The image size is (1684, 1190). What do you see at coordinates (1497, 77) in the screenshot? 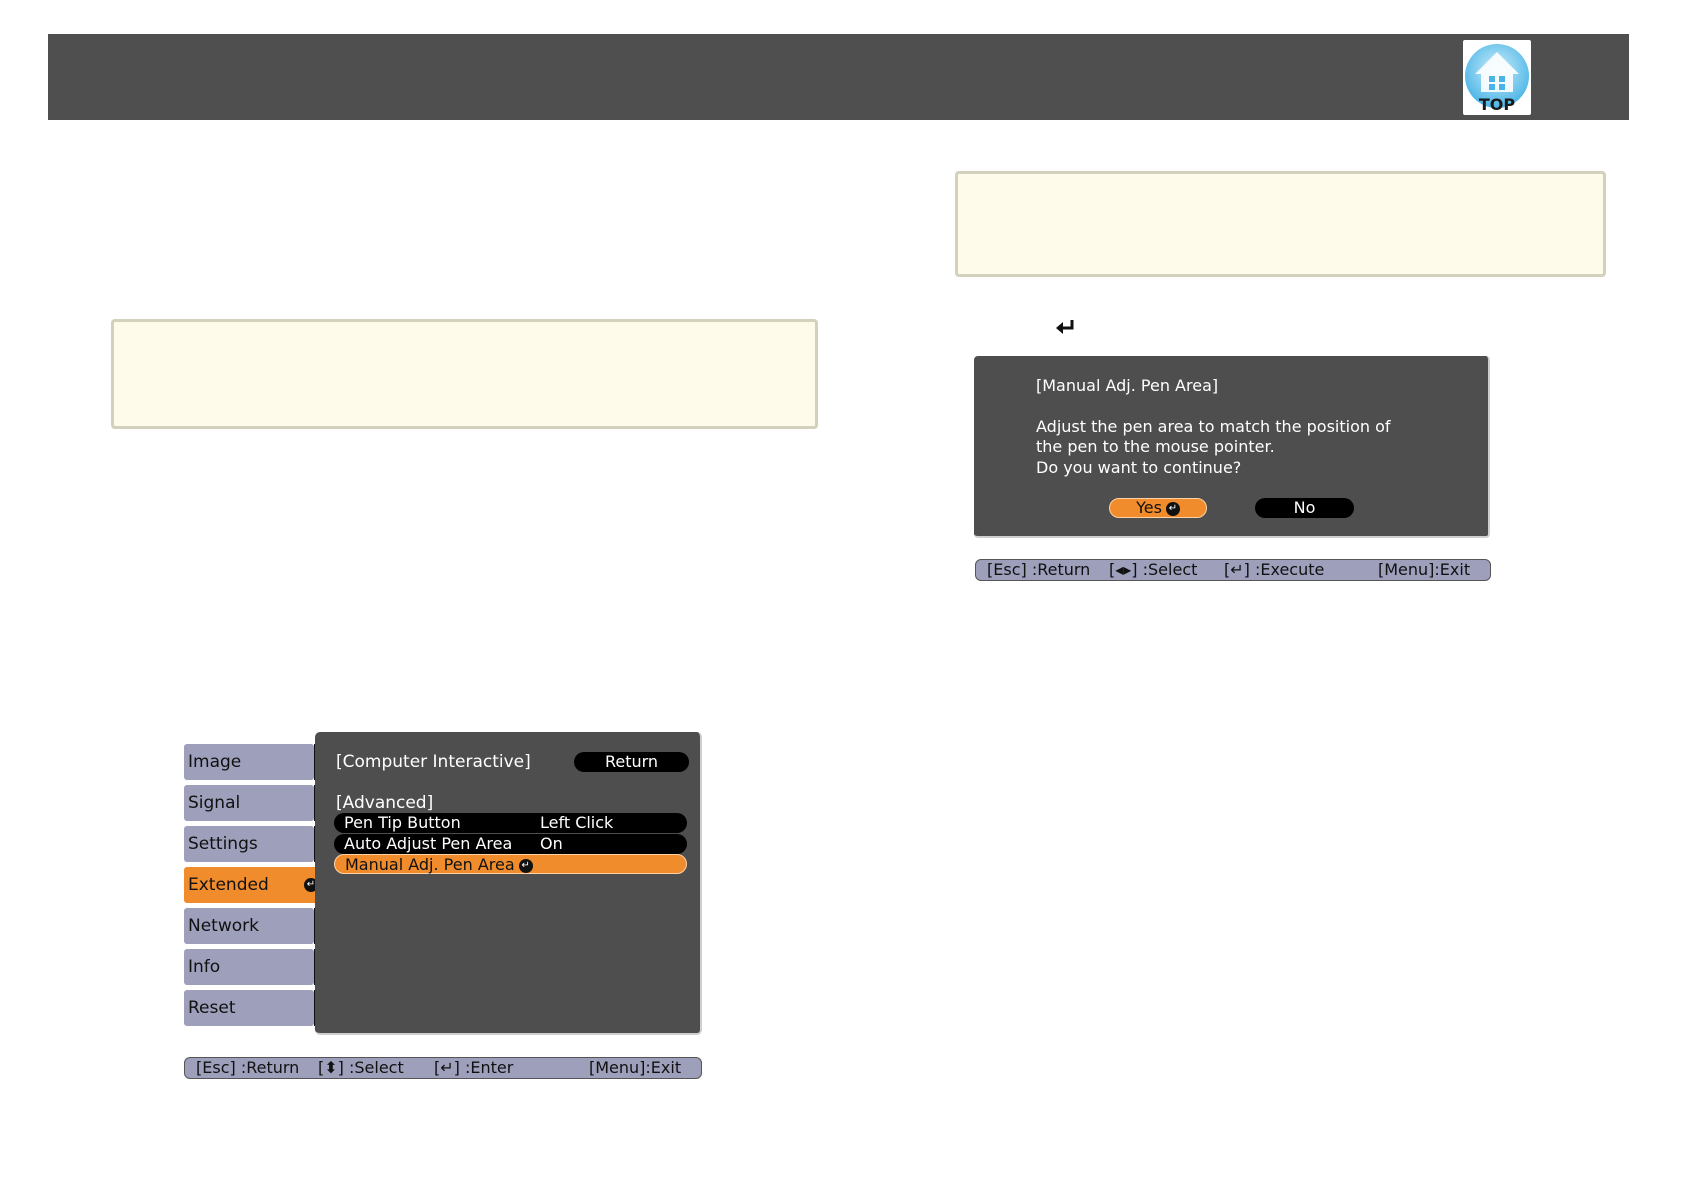
I see `top-button: TOP` at bounding box center [1497, 77].